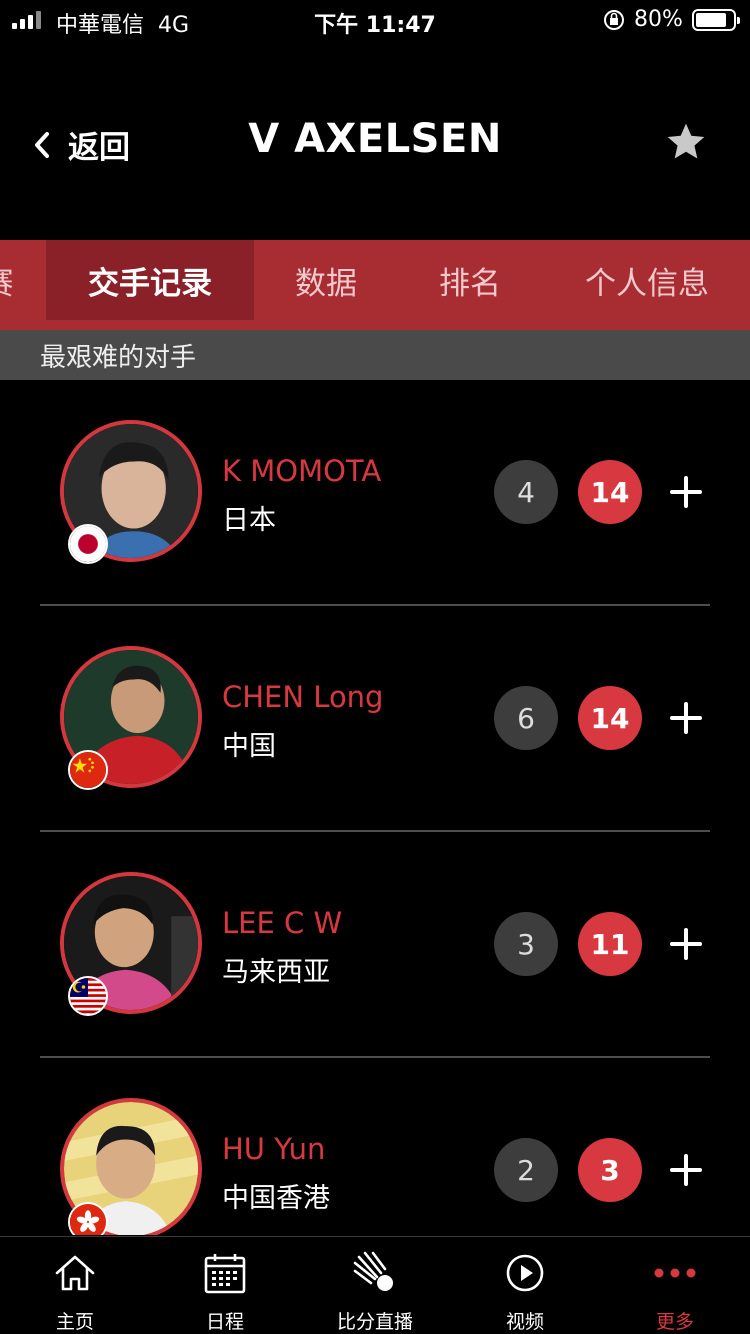  What do you see at coordinates (610, 1170) in the screenshot?
I see `losses-badge: 3` at bounding box center [610, 1170].